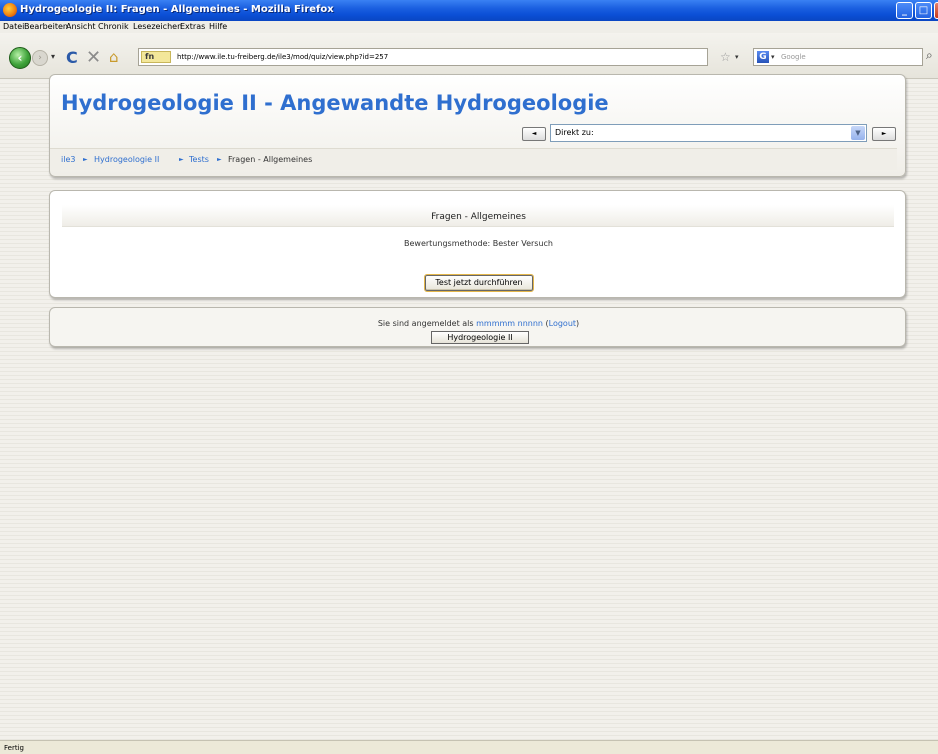 This screenshot has width=938, height=754. Describe the element at coordinates (793, 57) in the screenshot. I see `search-placeholder: Google` at that location.